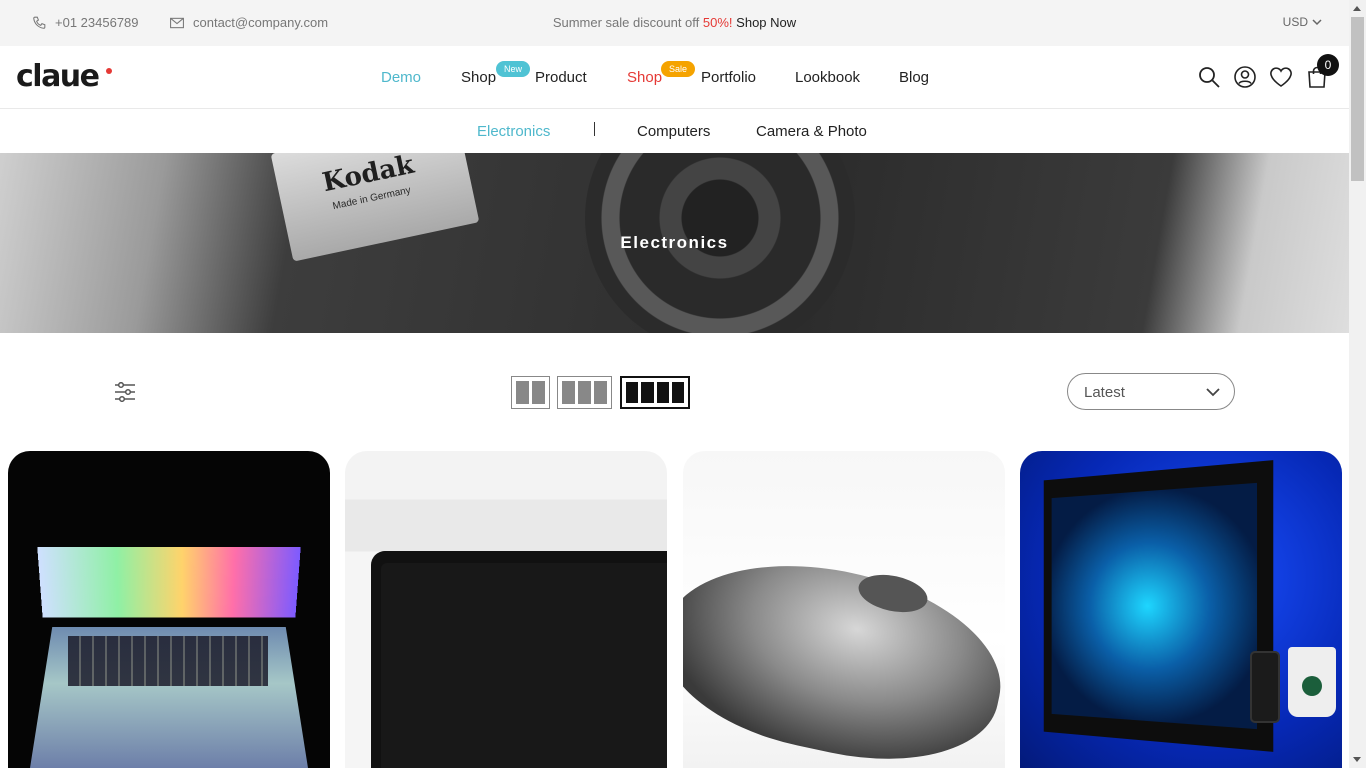 Image resolution: width=1366 pixels, height=768 pixels. I want to click on promo-prefix: Summer sale discount off, so click(626, 22).